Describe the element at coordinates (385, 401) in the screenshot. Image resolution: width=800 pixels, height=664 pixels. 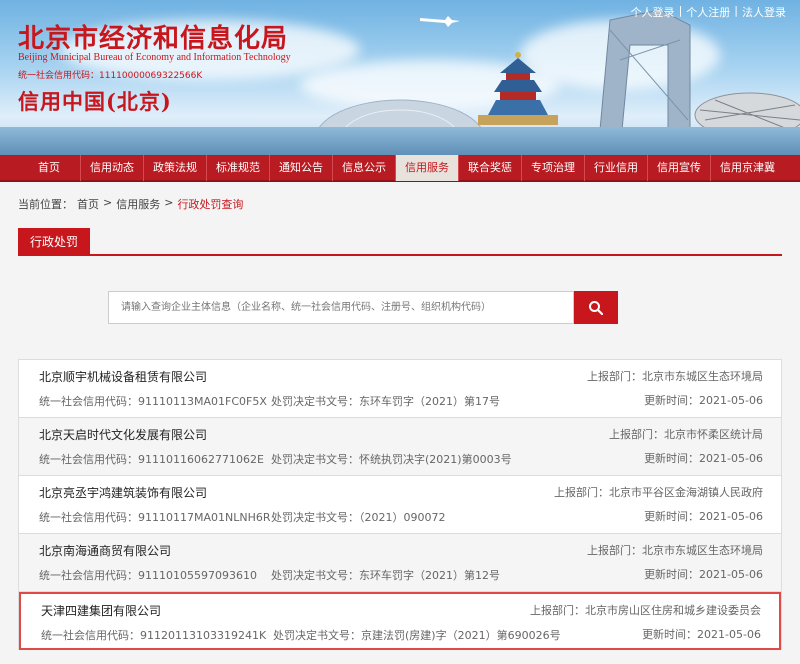
I see `decision-number: 处罚决定书文号：东环车罚字（2021）第17号` at that location.